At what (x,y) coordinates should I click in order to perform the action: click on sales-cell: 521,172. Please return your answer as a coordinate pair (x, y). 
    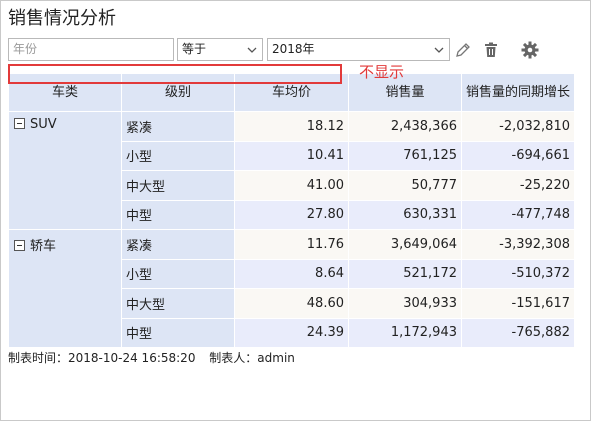
    Looking at the image, I should click on (405, 273).